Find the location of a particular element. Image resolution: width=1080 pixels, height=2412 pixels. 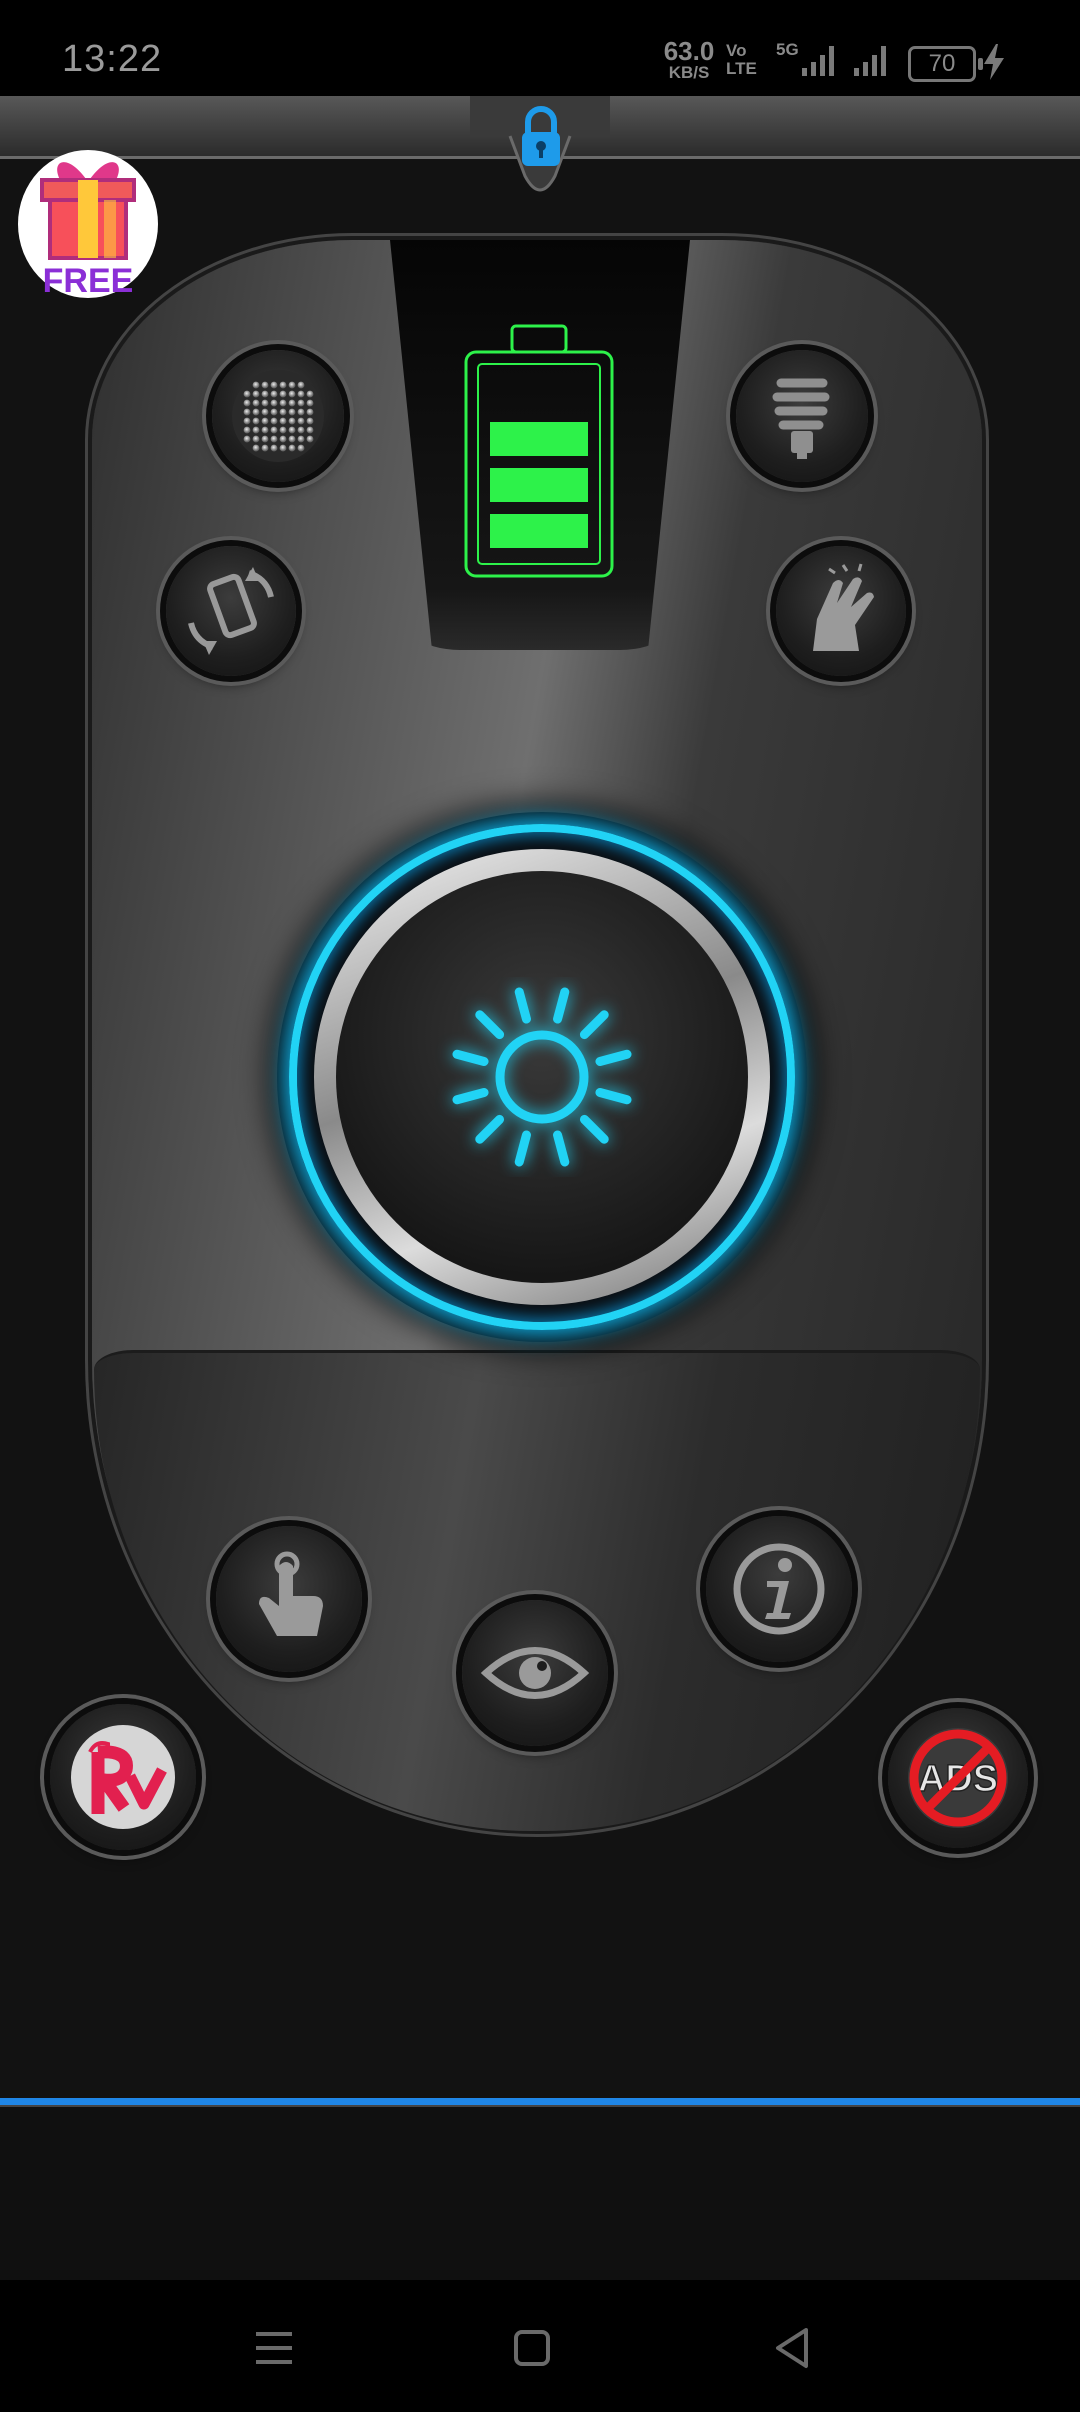

status-time: 13:22 is located at coordinates (112, 59).